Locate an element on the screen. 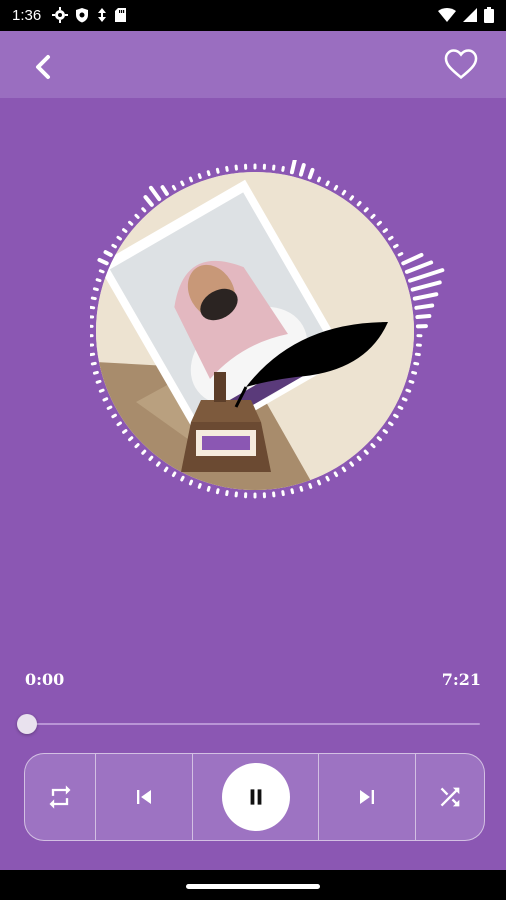 This screenshot has height=900, width=506. skip-previous-icon is located at coordinates (144, 797).